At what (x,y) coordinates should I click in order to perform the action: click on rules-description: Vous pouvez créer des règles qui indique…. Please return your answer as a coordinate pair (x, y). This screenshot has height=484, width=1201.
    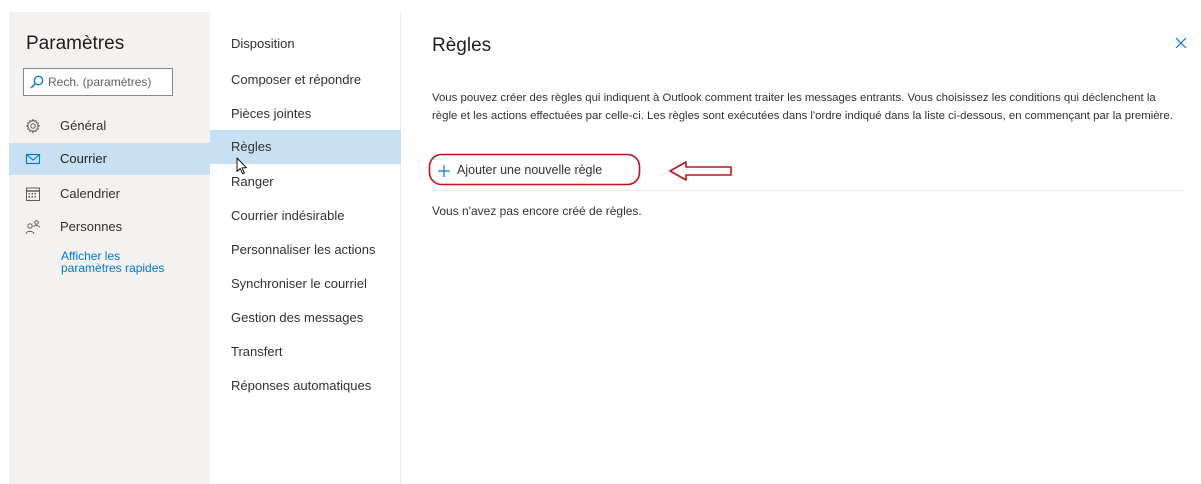
    Looking at the image, I should click on (802, 107).